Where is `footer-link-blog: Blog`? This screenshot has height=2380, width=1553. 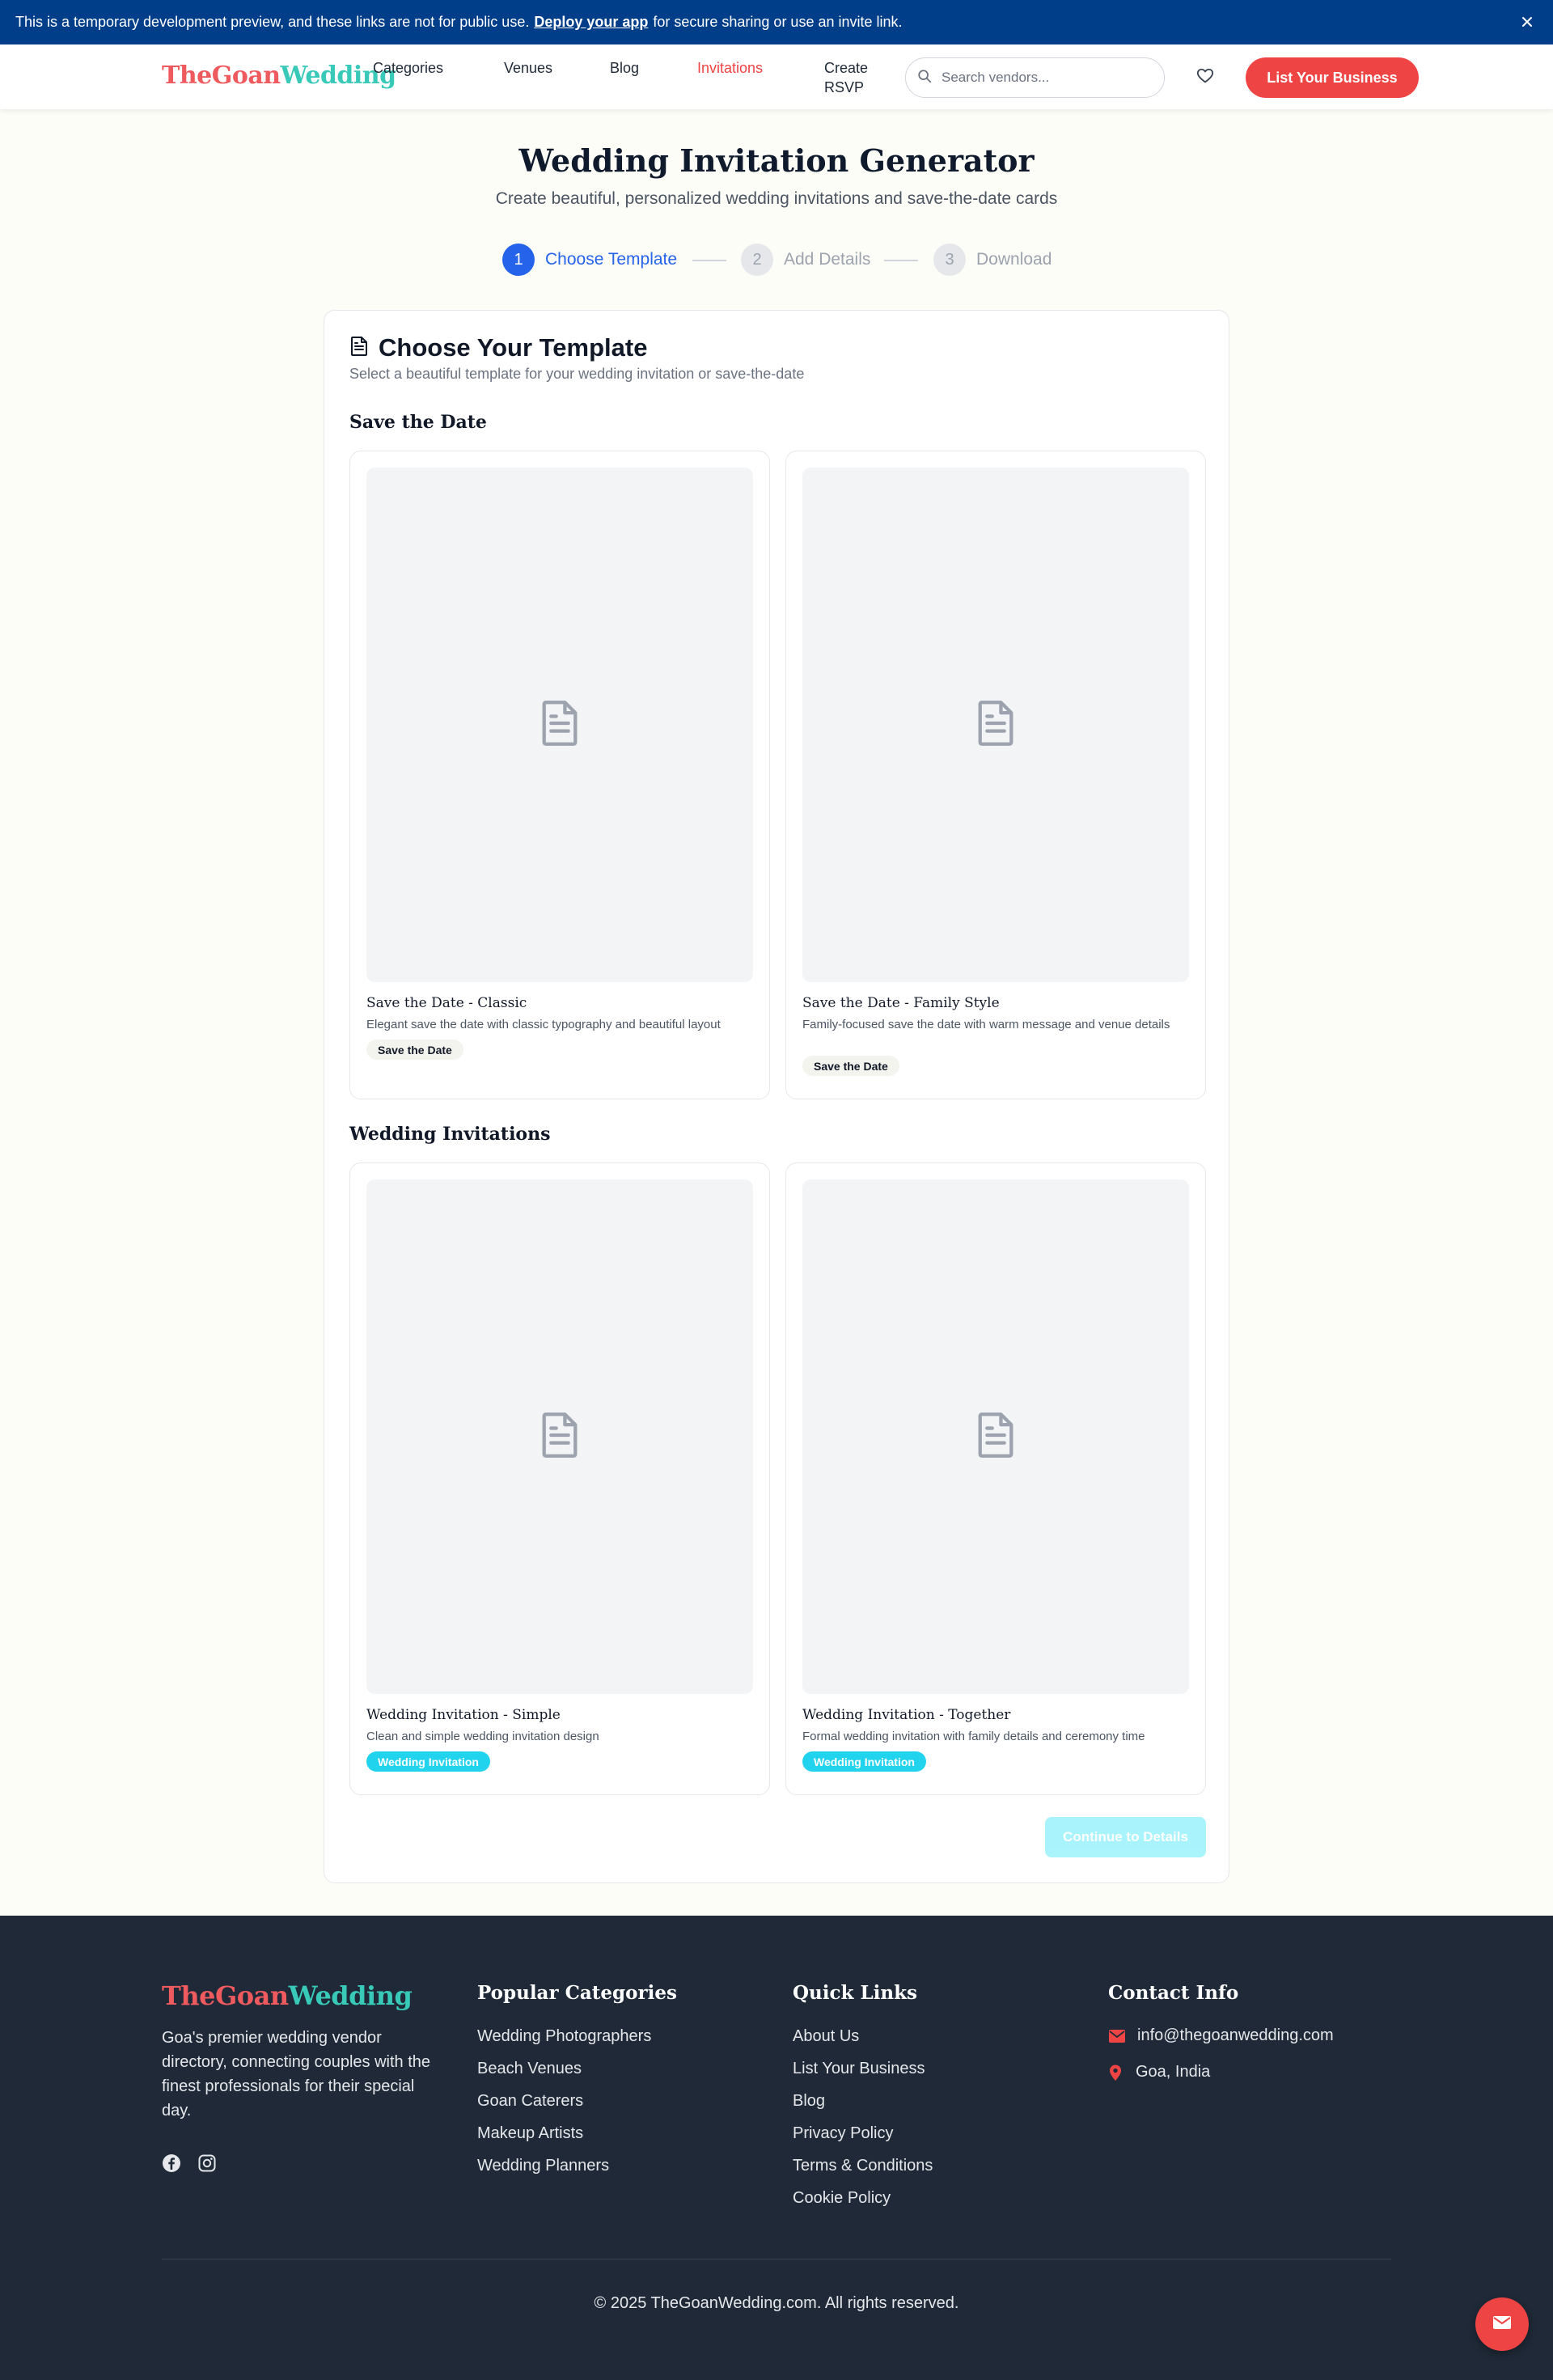
footer-link-blog: Blog is located at coordinates (809, 2101).